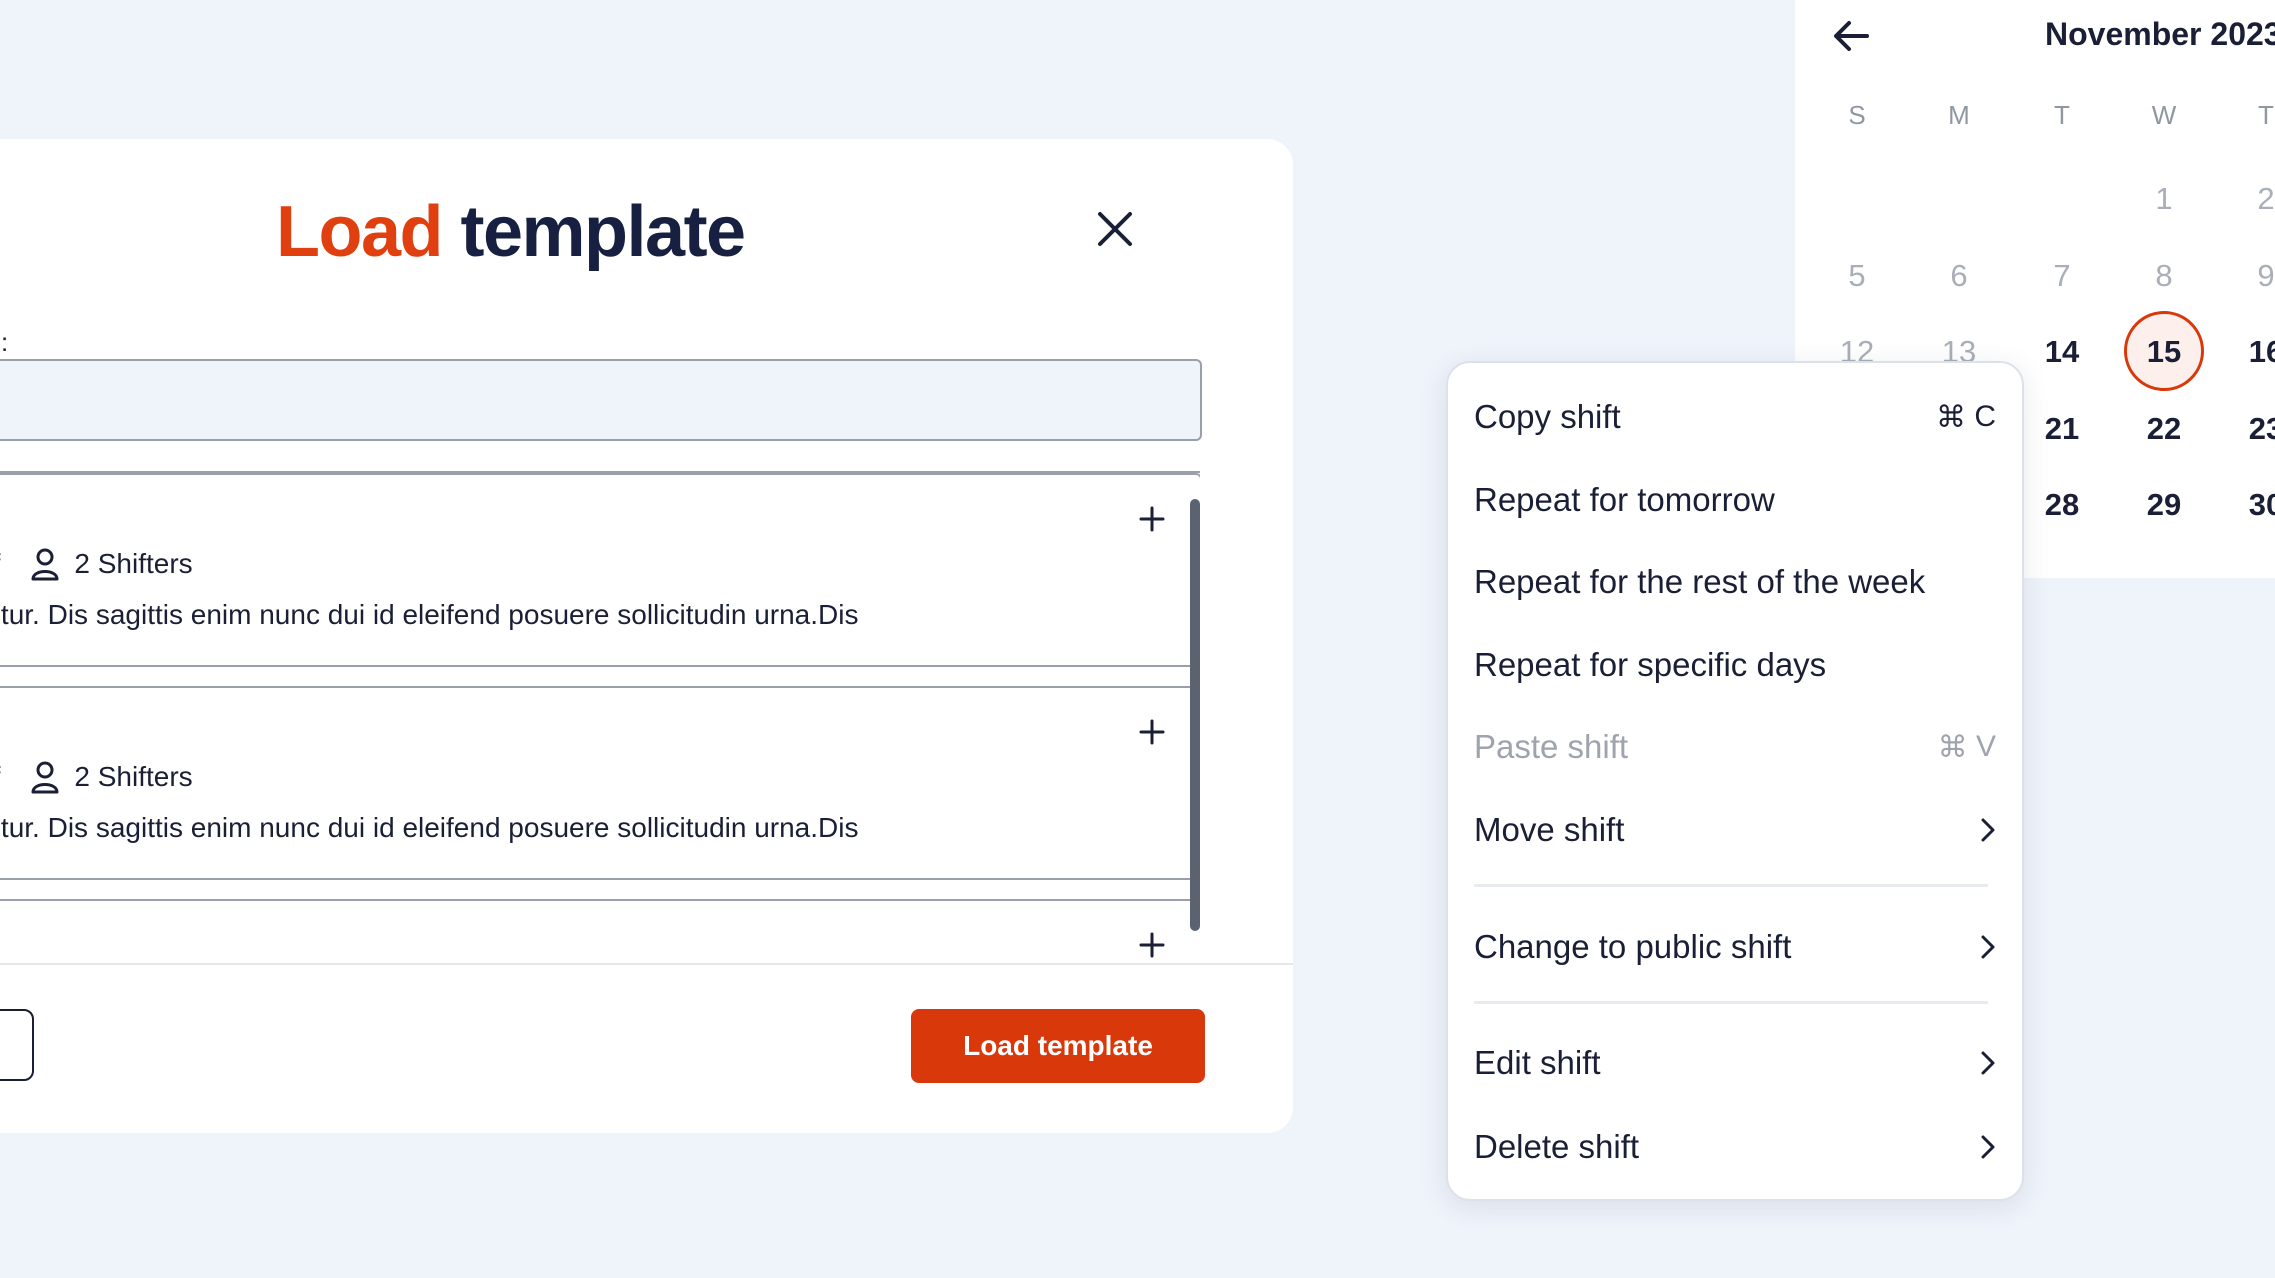 The width and height of the screenshot is (2275, 1278). What do you see at coordinates (2164, 429) in the screenshot?
I see `calendar-day: 22` at bounding box center [2164, 429].